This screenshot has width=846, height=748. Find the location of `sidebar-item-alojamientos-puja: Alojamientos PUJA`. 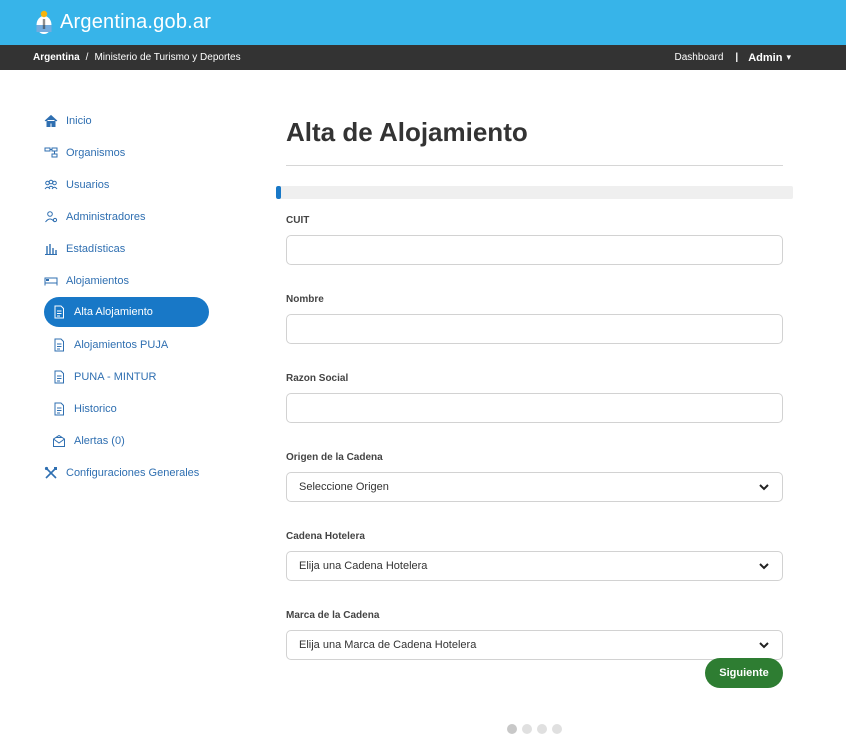

sidebar-item-alojamientos-puja: Alojamientos PUJA is located at coordinates (154, 345).